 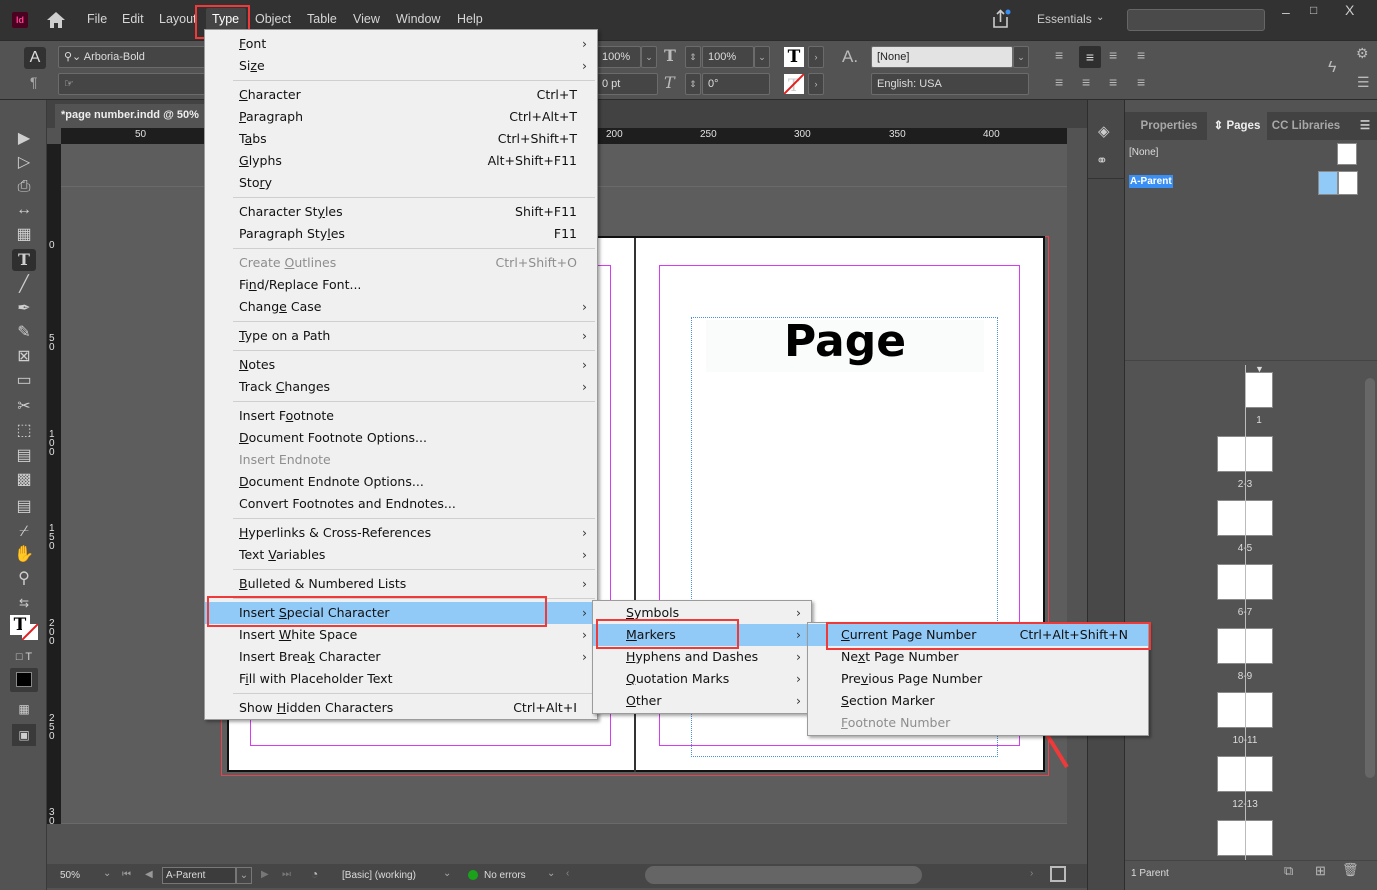 What do you see at coordinates (70, 875) in the screenshot?
I see `zoom-level: 50%` at bounding box center [70, 875].